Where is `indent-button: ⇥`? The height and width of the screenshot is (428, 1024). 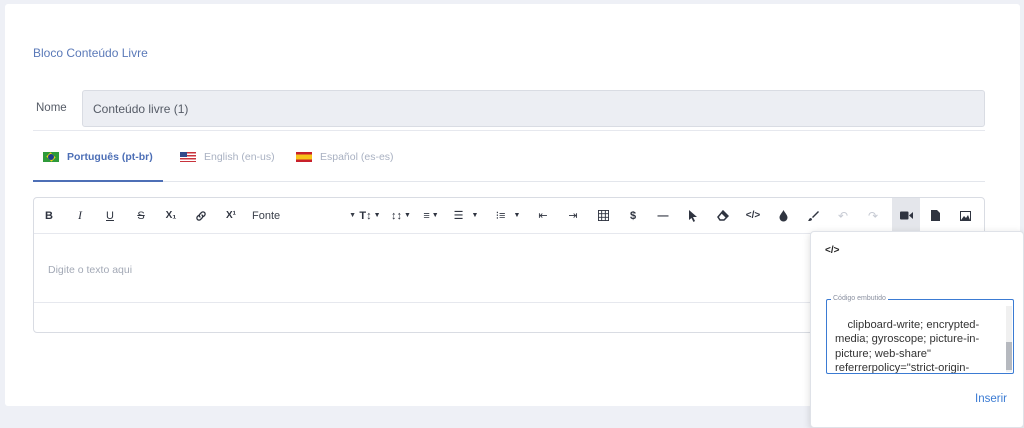
indent-button: ⇥ is located at coordinates (573, 215).